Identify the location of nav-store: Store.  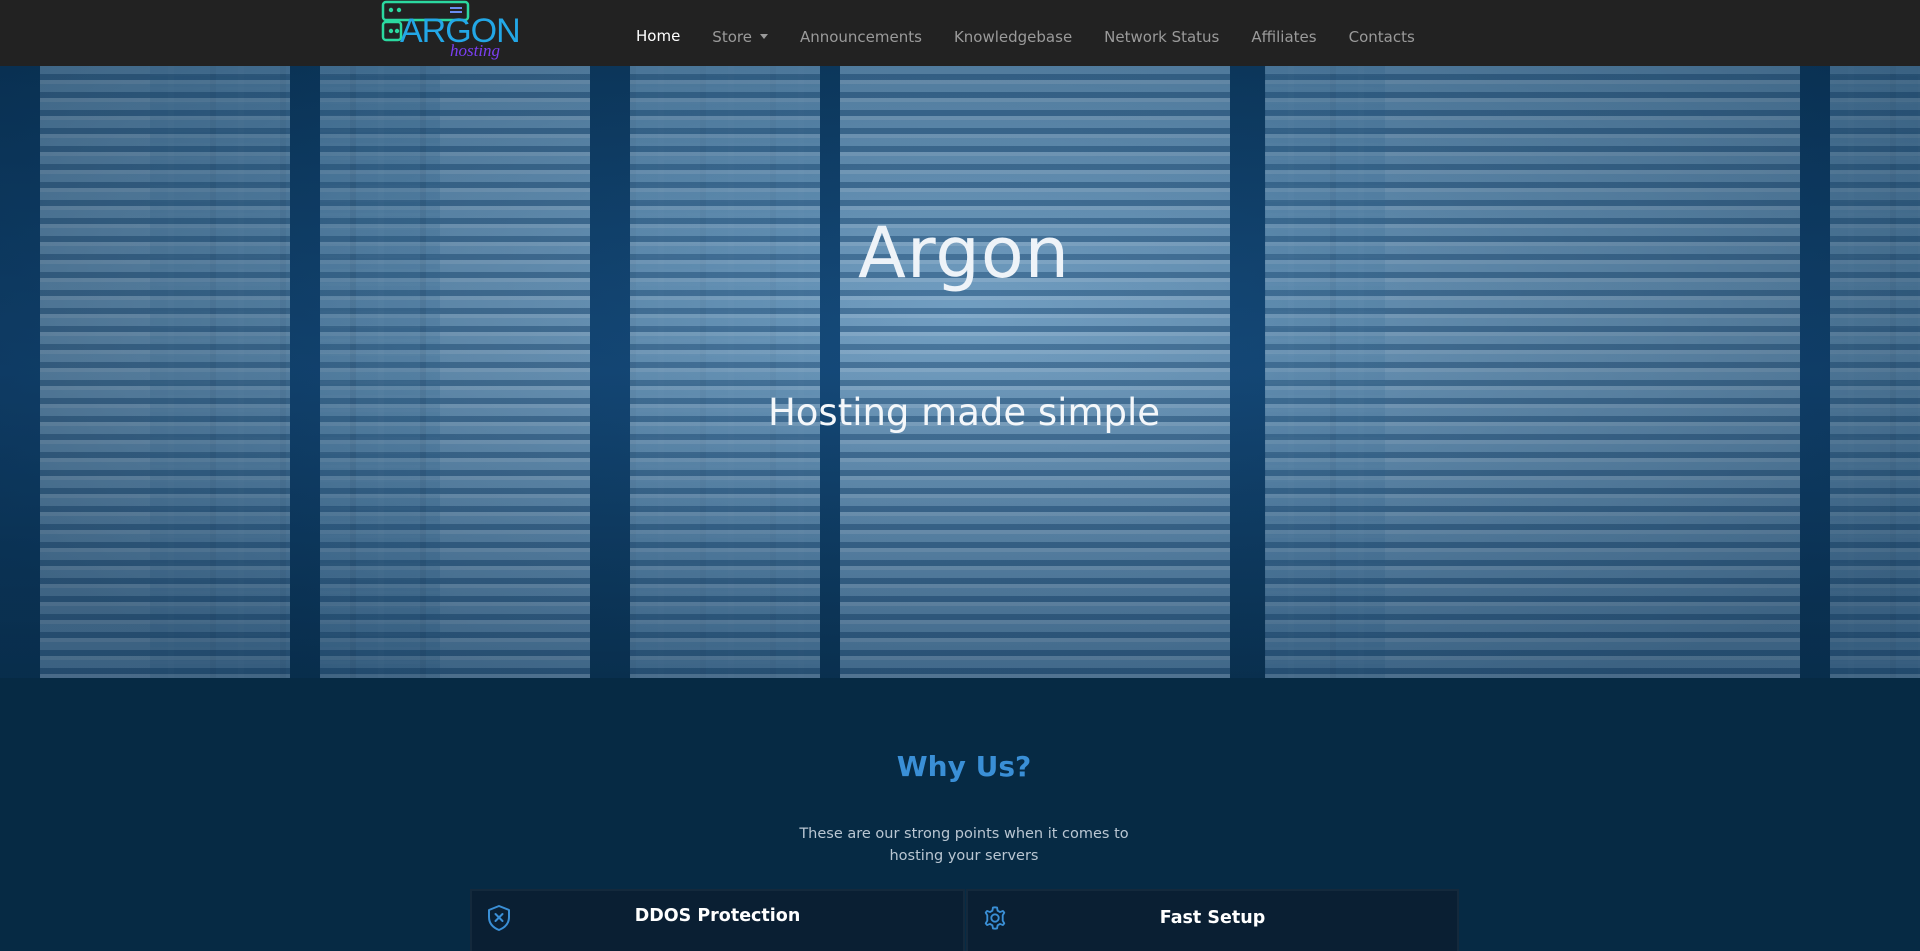
(740, 33).